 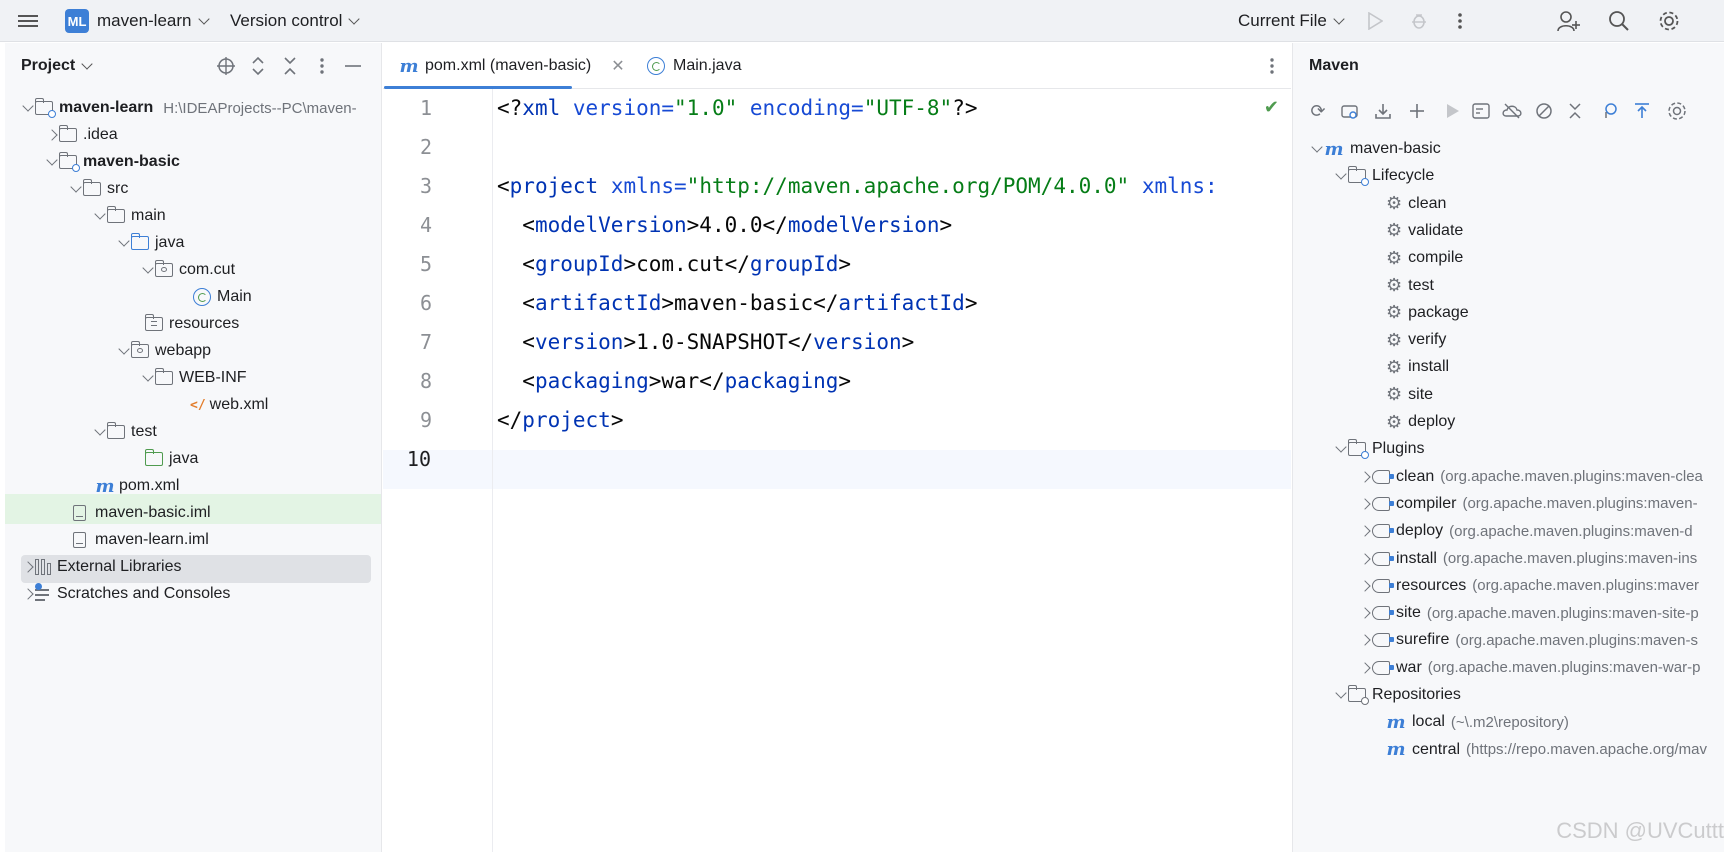 I want to click on maven-tree-repository-item: m local (~\.m2\repository), so click(x=1477, y=722).